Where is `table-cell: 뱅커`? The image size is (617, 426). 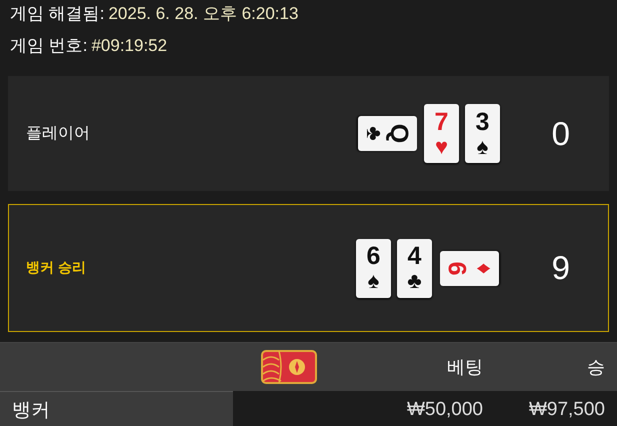
table-cell: 뱅커 is located at coordinates (116, 408).